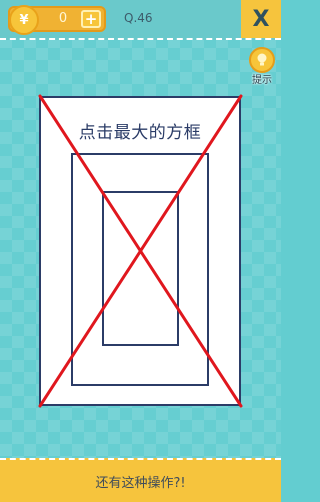 The image size is (320, 502). What do you see at coordinates (140, 483) in the screenshot?
I see `bottom-message: 还有这种操作?!` at bounding box center [140, 483].